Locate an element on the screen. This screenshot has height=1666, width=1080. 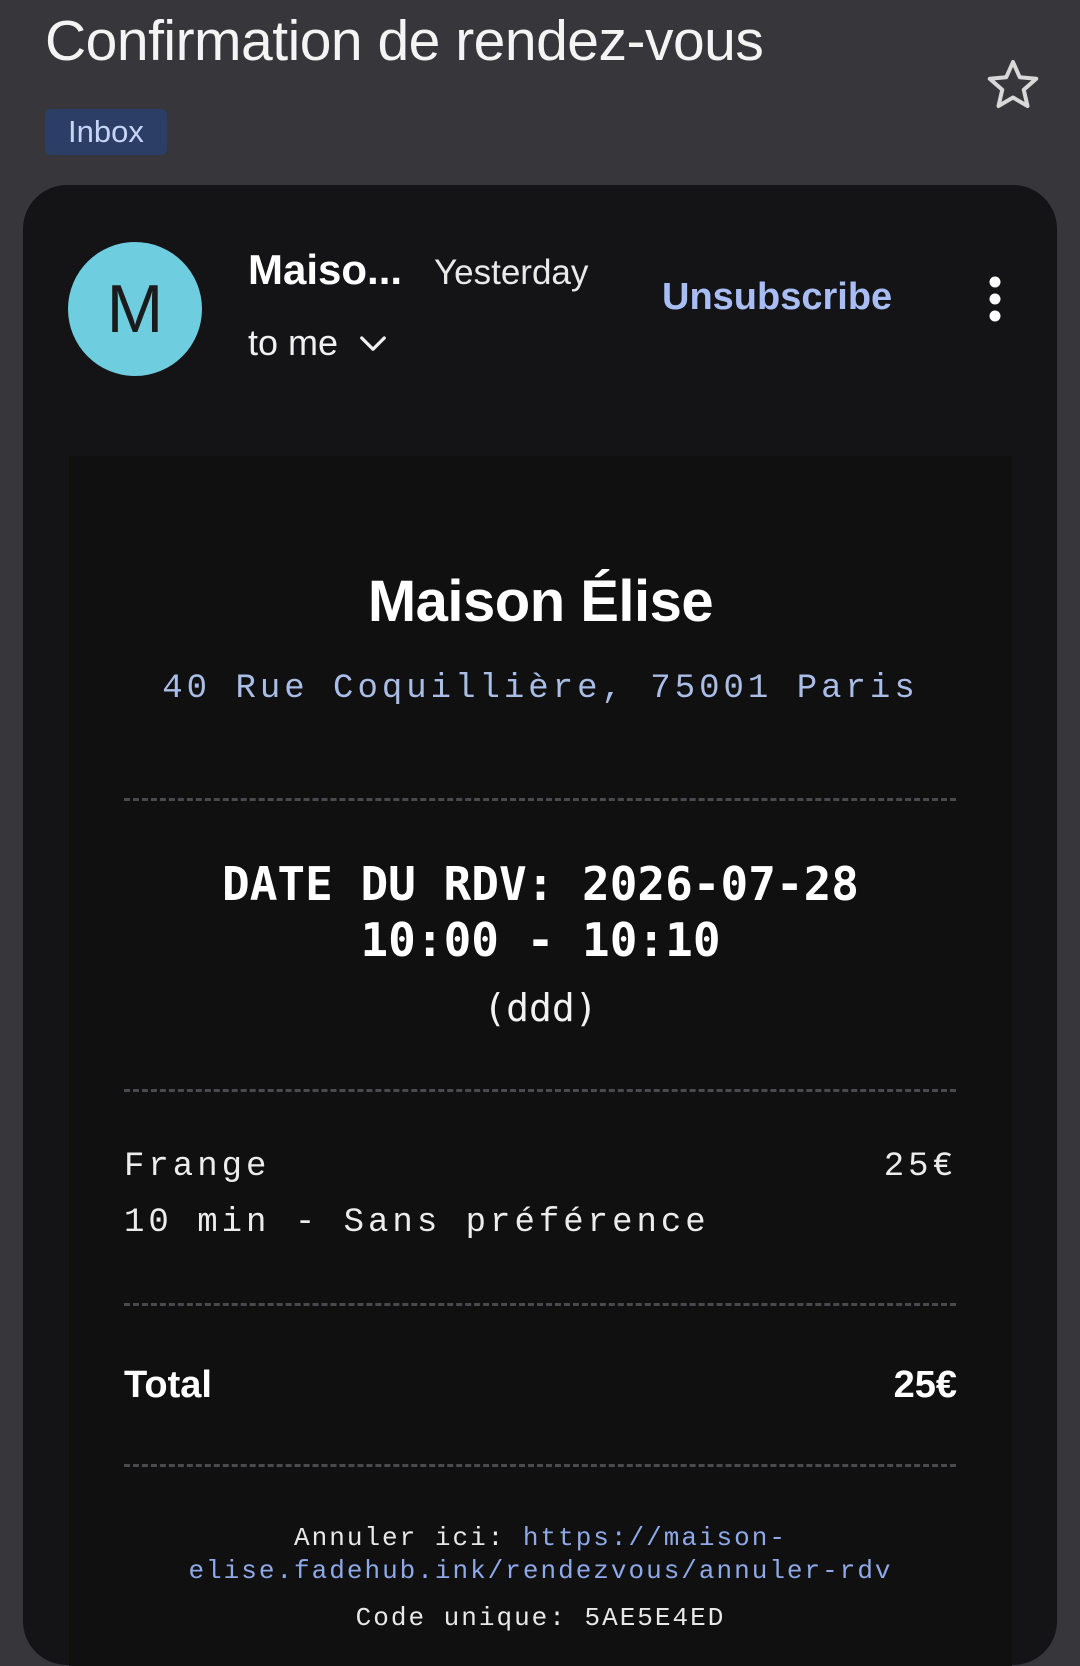
unique-code: Code unique: 5AE5E4ED is located at coordinates (540, 1618).